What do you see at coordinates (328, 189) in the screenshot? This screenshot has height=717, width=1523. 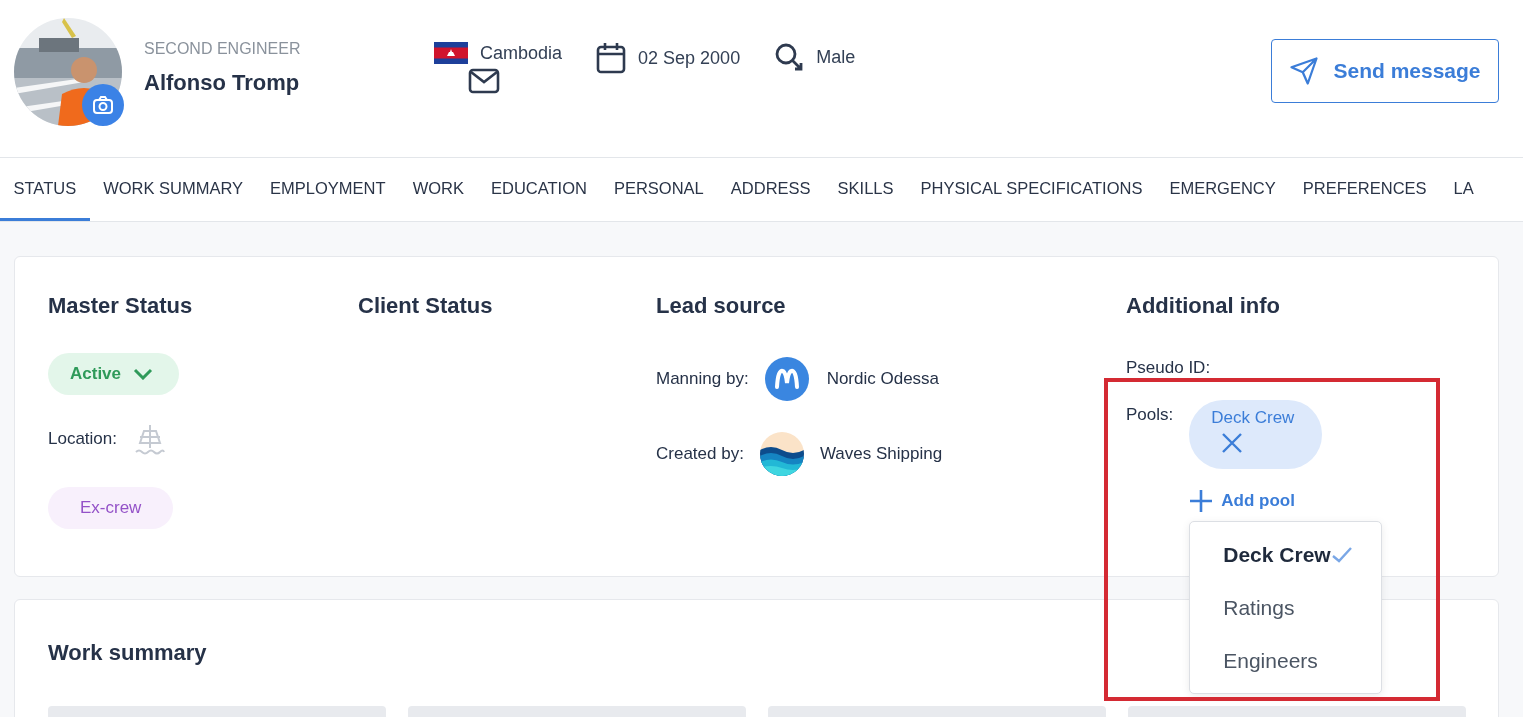 I see `tab: EMPLOYMENT` at bounding box center [328, 189].